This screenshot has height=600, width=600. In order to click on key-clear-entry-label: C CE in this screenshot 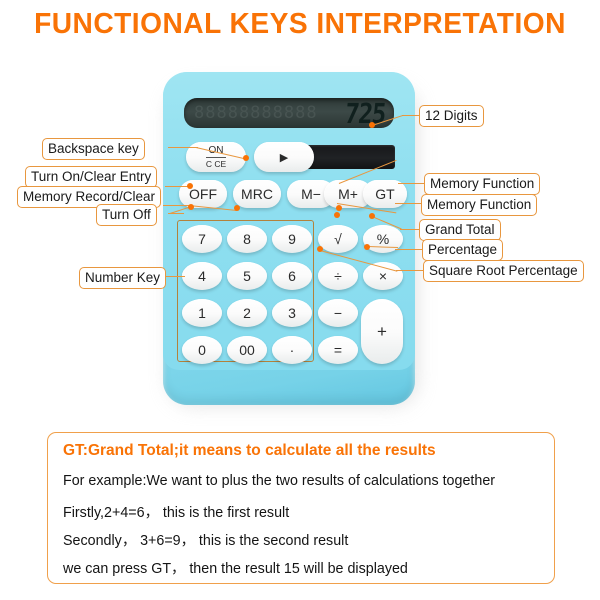, I will do `click(216, 162)`.